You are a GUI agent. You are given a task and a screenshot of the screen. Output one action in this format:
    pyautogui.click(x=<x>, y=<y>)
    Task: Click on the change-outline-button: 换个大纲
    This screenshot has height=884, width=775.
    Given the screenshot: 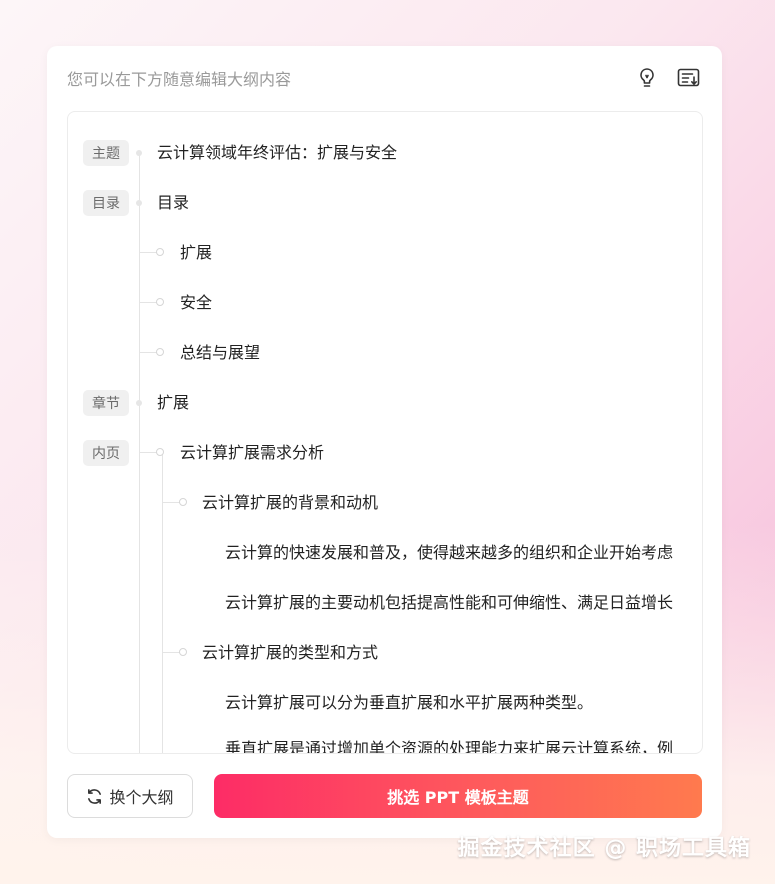 What is the action you would take?
    pyautogui.click(x=130, y=796)
    